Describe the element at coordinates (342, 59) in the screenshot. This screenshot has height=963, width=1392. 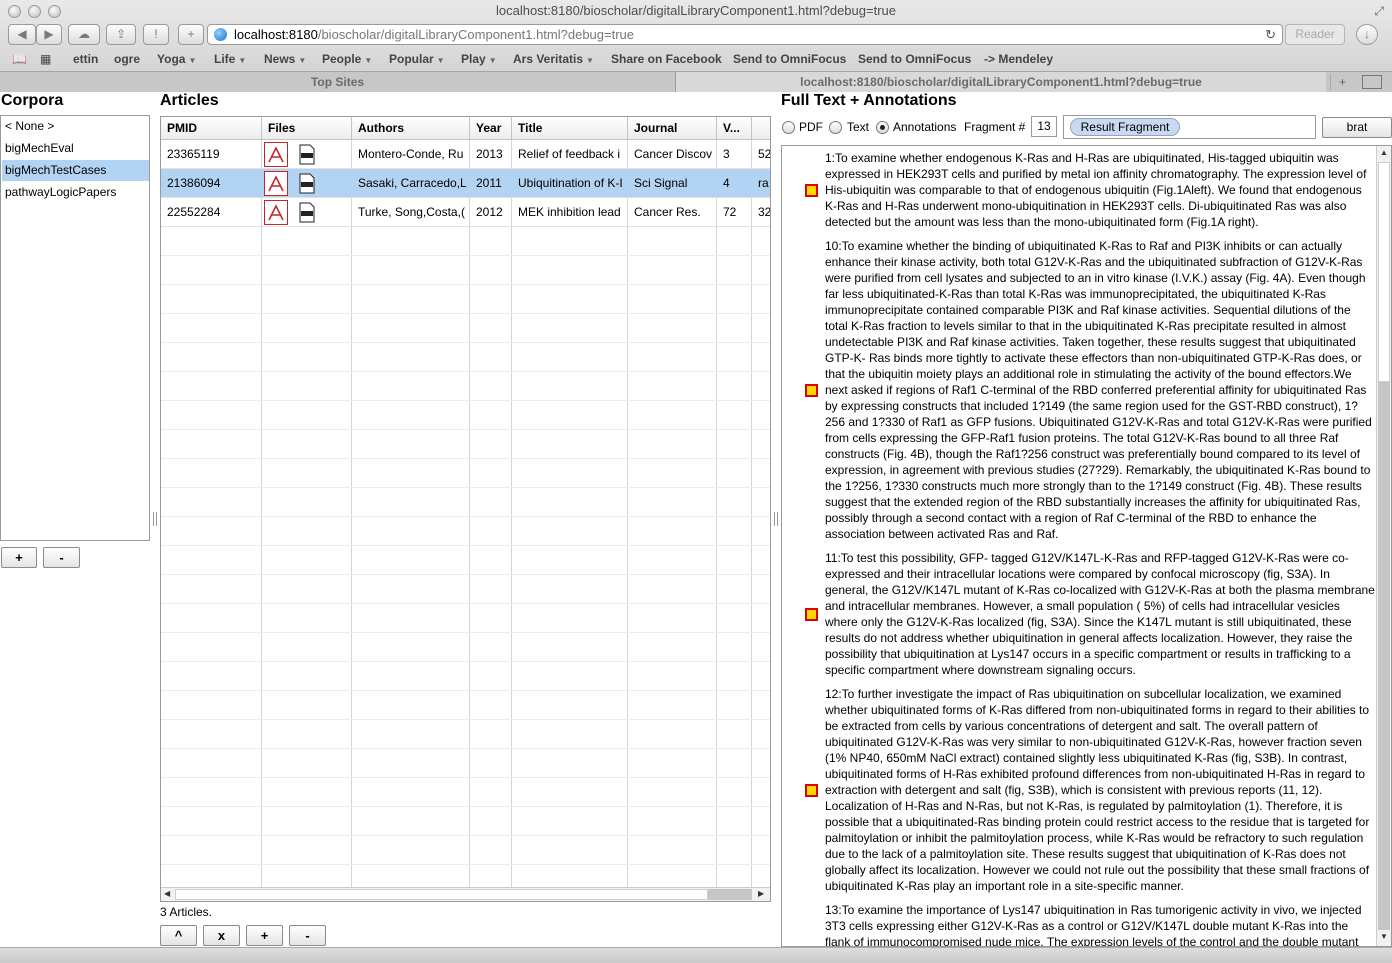
I see `bookmark-label: People` at that location.